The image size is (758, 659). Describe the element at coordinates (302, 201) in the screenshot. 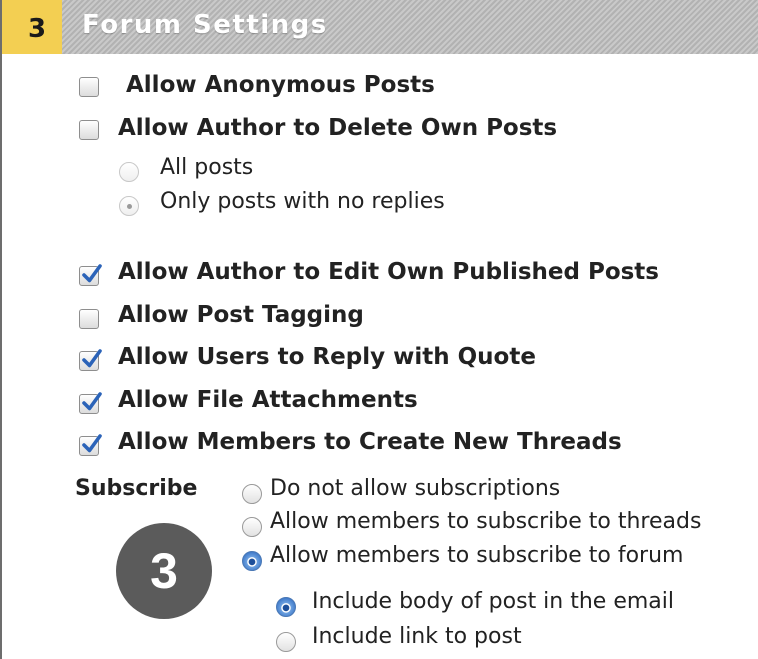

I see `delete-no-replies-label: Only posts with no replies` at that location.